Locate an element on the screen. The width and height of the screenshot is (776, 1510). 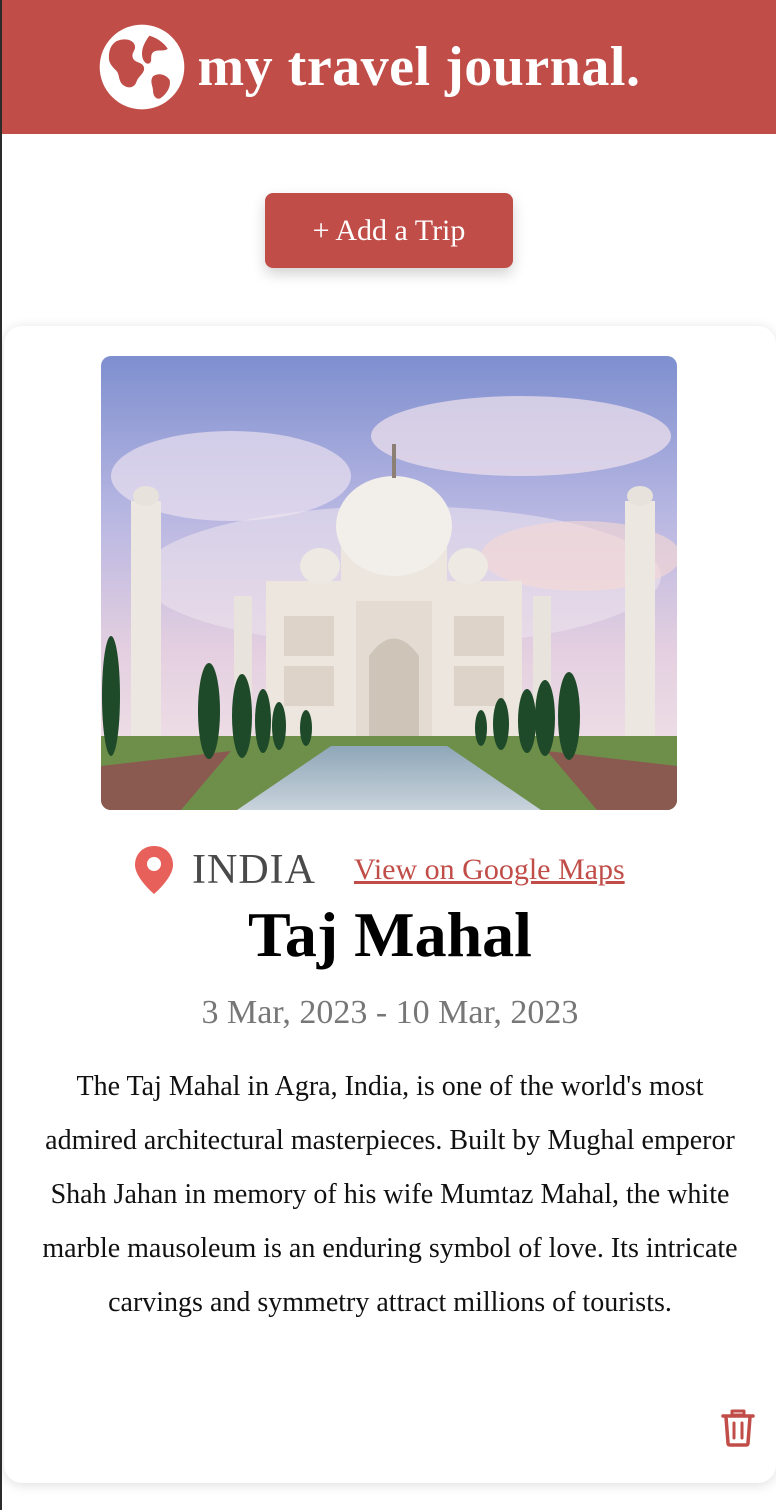
globe-icon is located at coordinates (141, 67).